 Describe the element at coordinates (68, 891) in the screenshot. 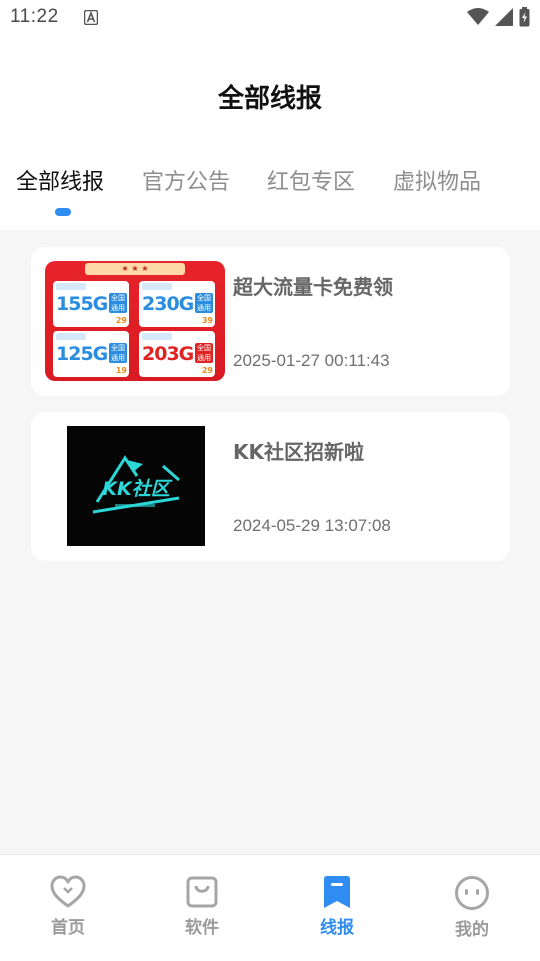

I see `heart-icon` at that location.